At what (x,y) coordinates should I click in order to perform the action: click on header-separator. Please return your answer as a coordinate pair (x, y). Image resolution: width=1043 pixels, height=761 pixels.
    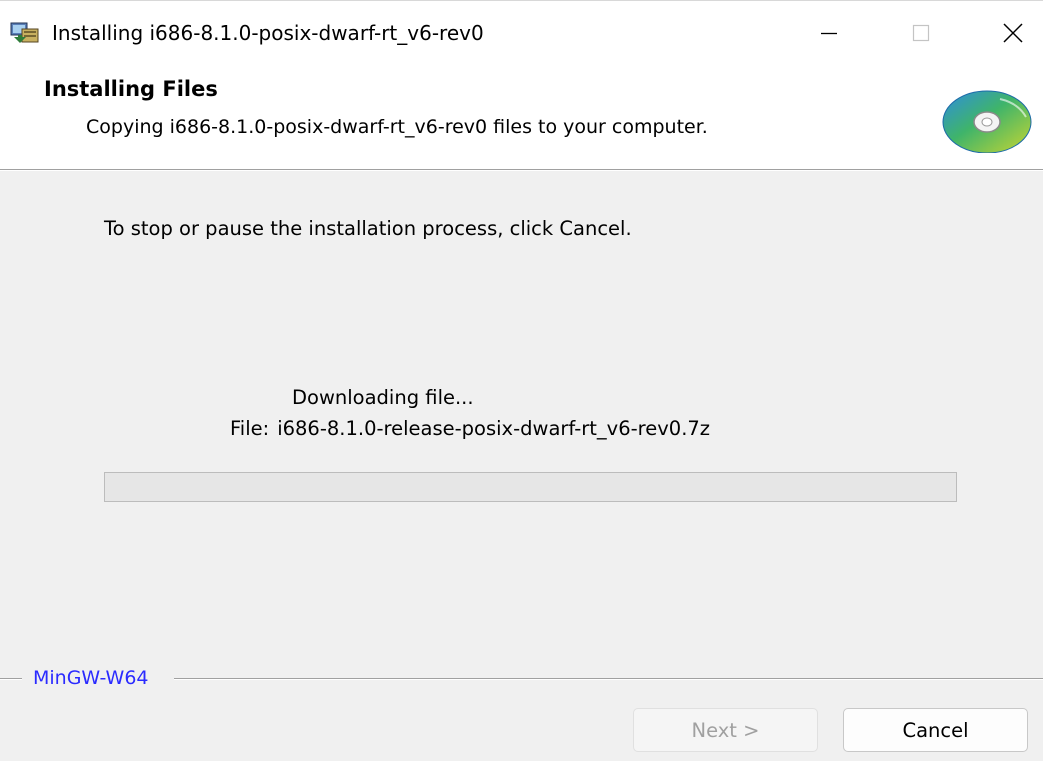
    Looking at the image, I should click on (521, 170).